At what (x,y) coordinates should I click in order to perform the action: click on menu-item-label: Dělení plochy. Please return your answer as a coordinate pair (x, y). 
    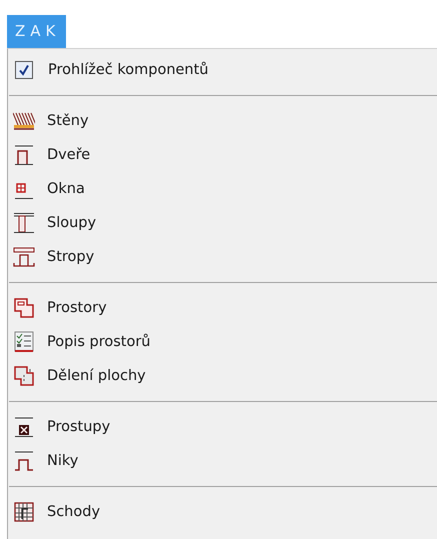
    Looking at the image, I should click on (96, 376).